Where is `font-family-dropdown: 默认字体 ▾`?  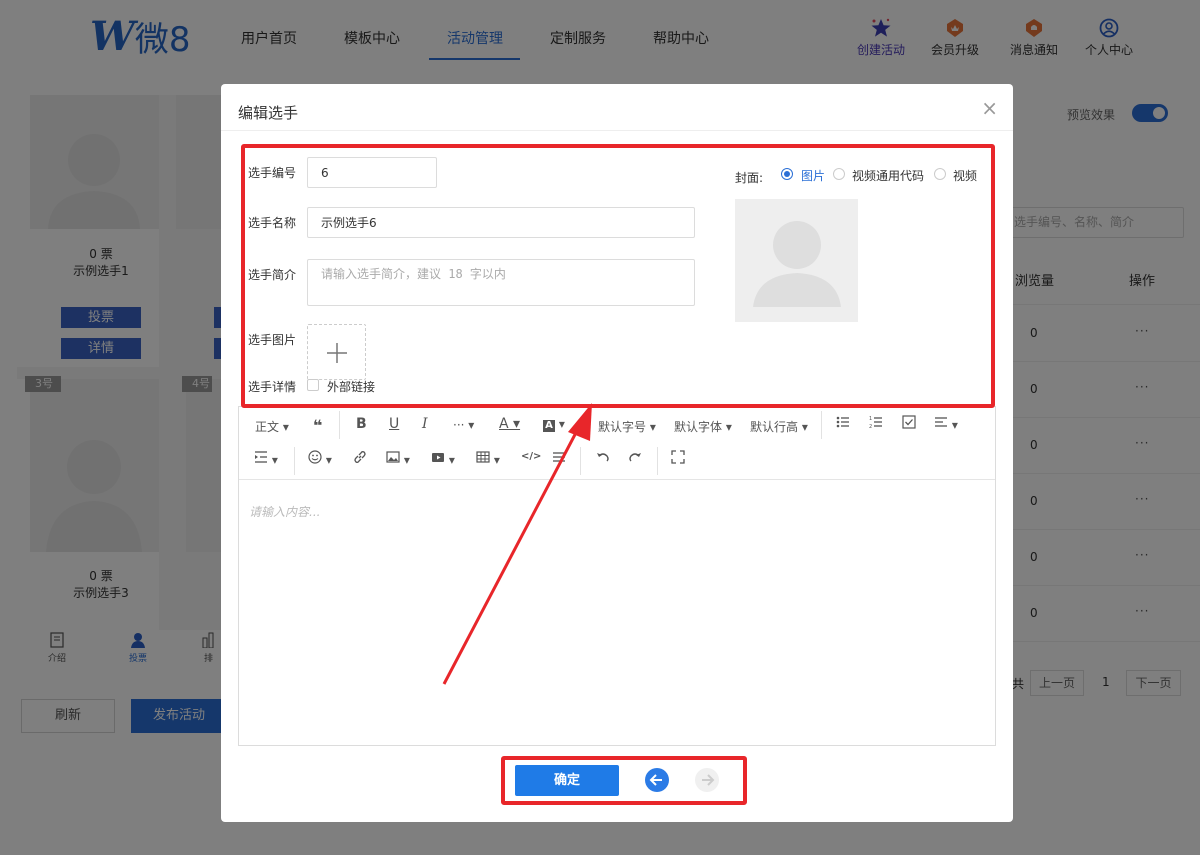 font-family-dropdown: 默认字体 ▾ is located at coordinates (703, 426).